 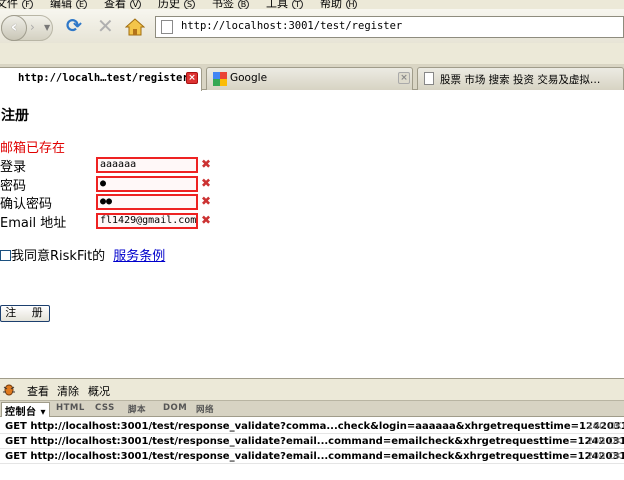 I want to click on back-arrow-icon: ‹, so click(x=14, y=28).